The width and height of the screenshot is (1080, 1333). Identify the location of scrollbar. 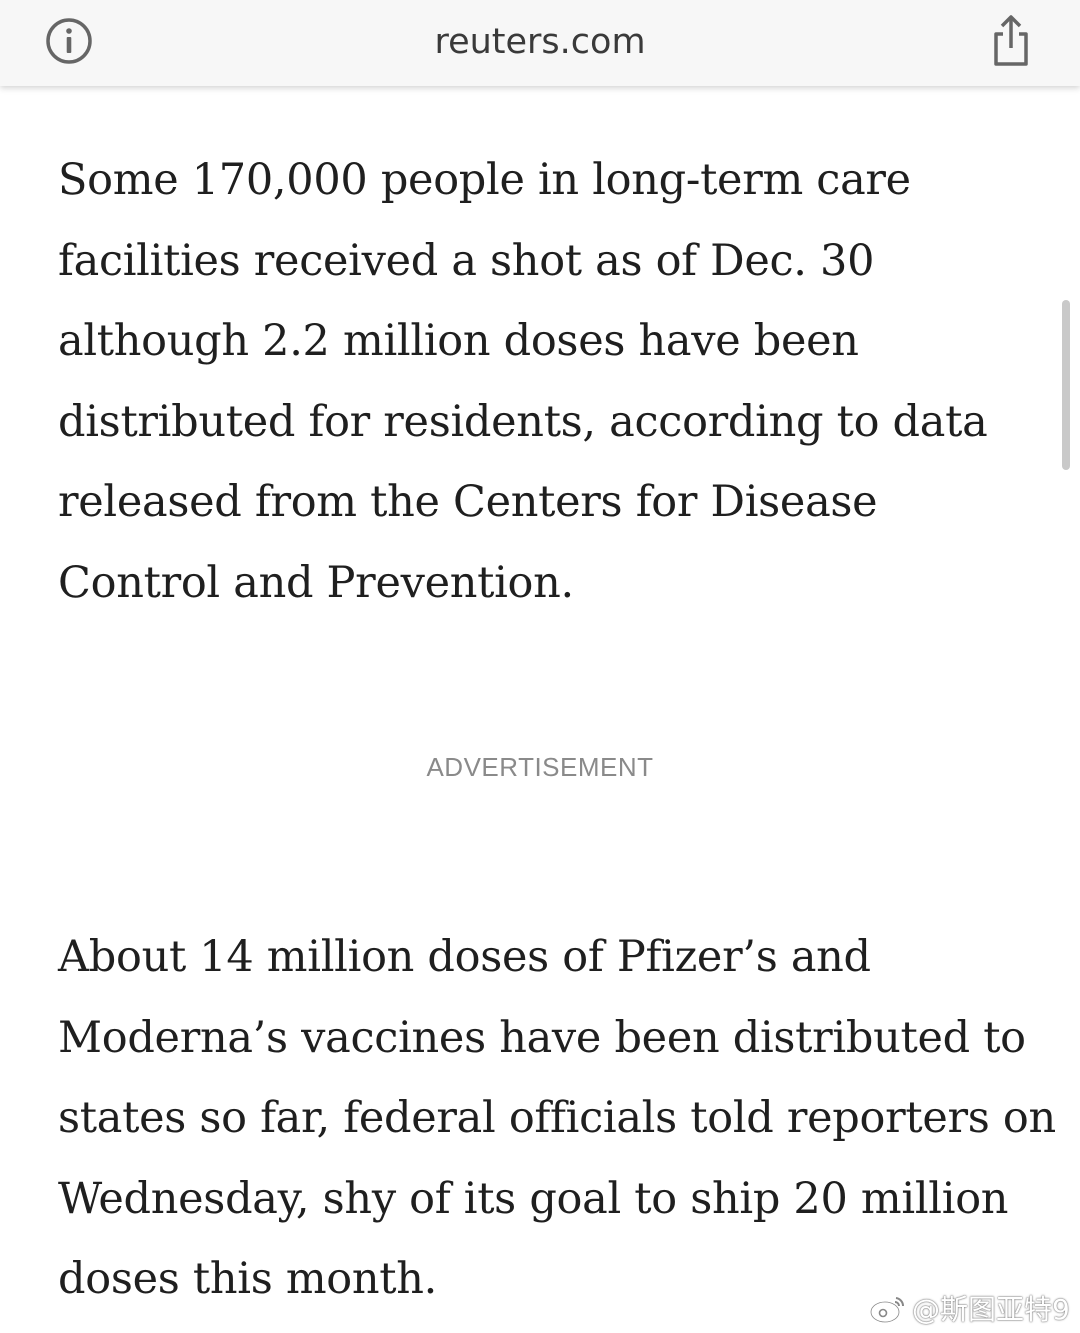
(1066, 385).